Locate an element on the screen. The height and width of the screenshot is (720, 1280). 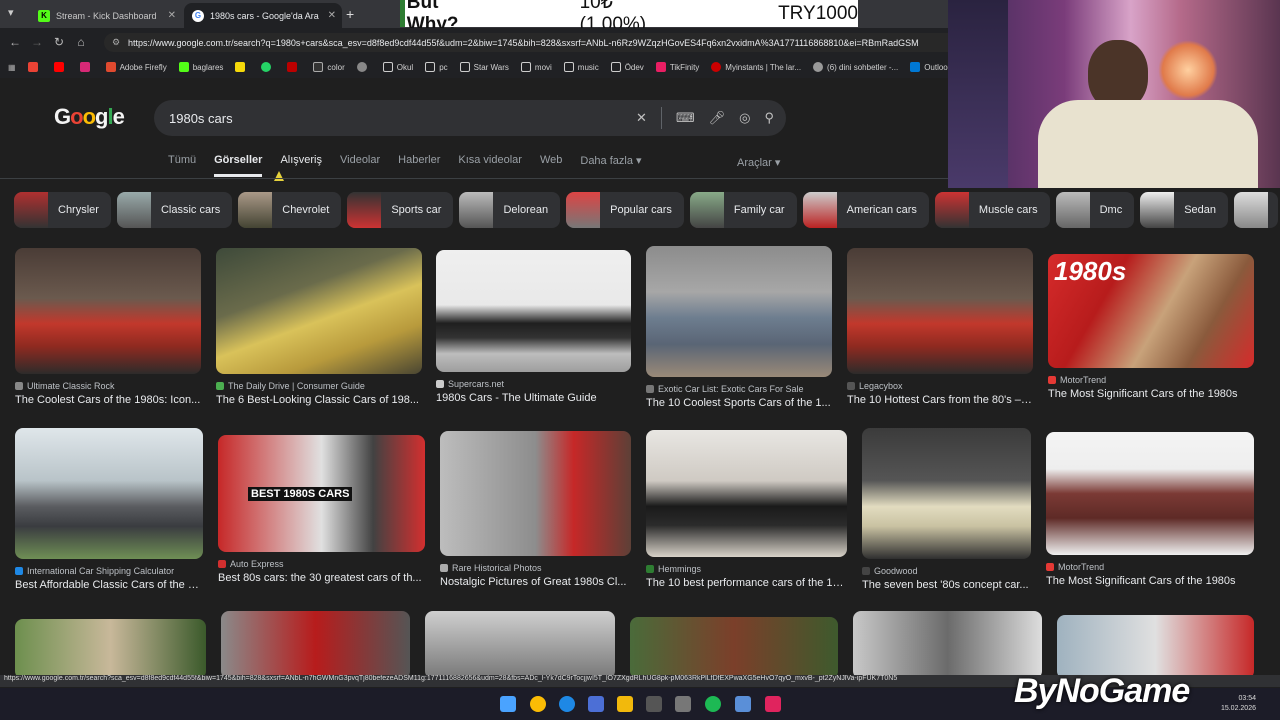
chip-american-cars: American cars is located at coordinates (865, 210).